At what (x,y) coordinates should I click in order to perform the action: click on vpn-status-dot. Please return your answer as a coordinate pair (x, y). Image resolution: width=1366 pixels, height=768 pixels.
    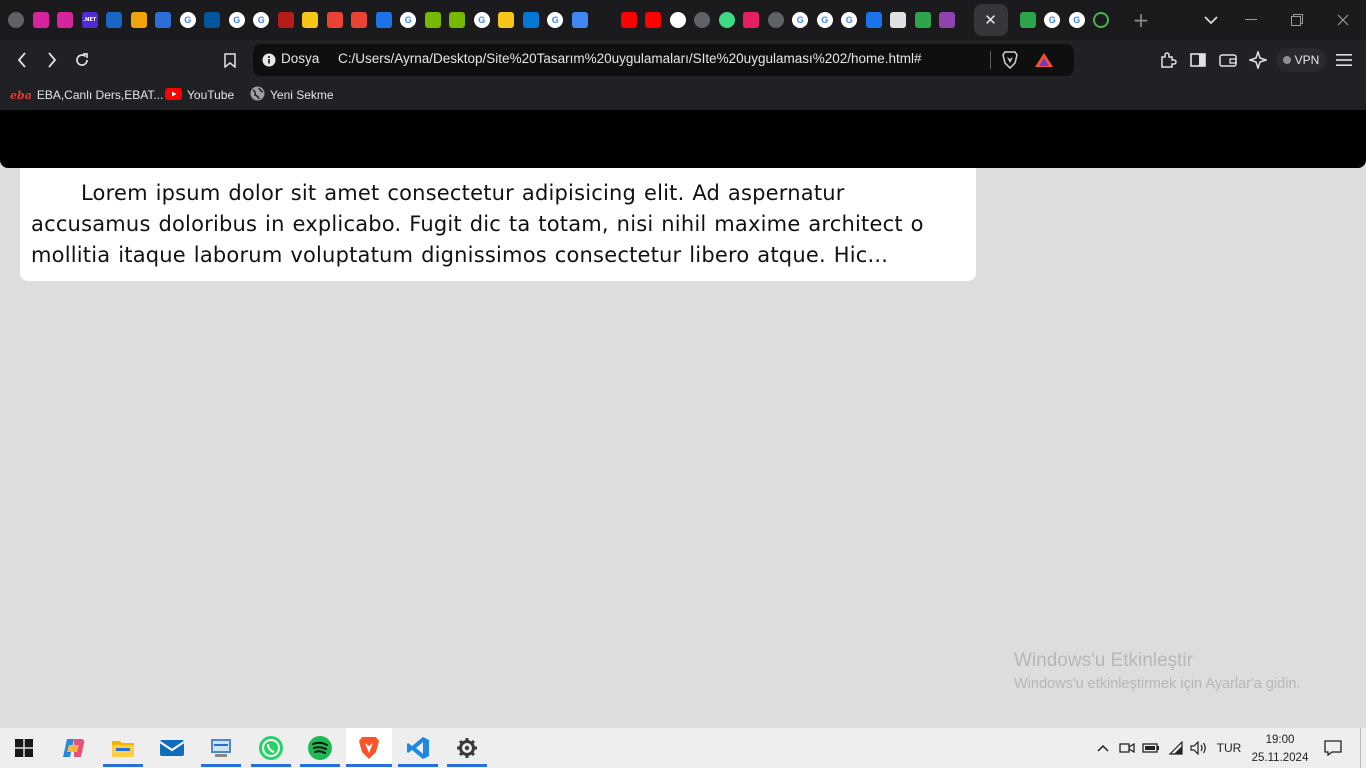
    Looking at the image, I should click on (1286, 60).